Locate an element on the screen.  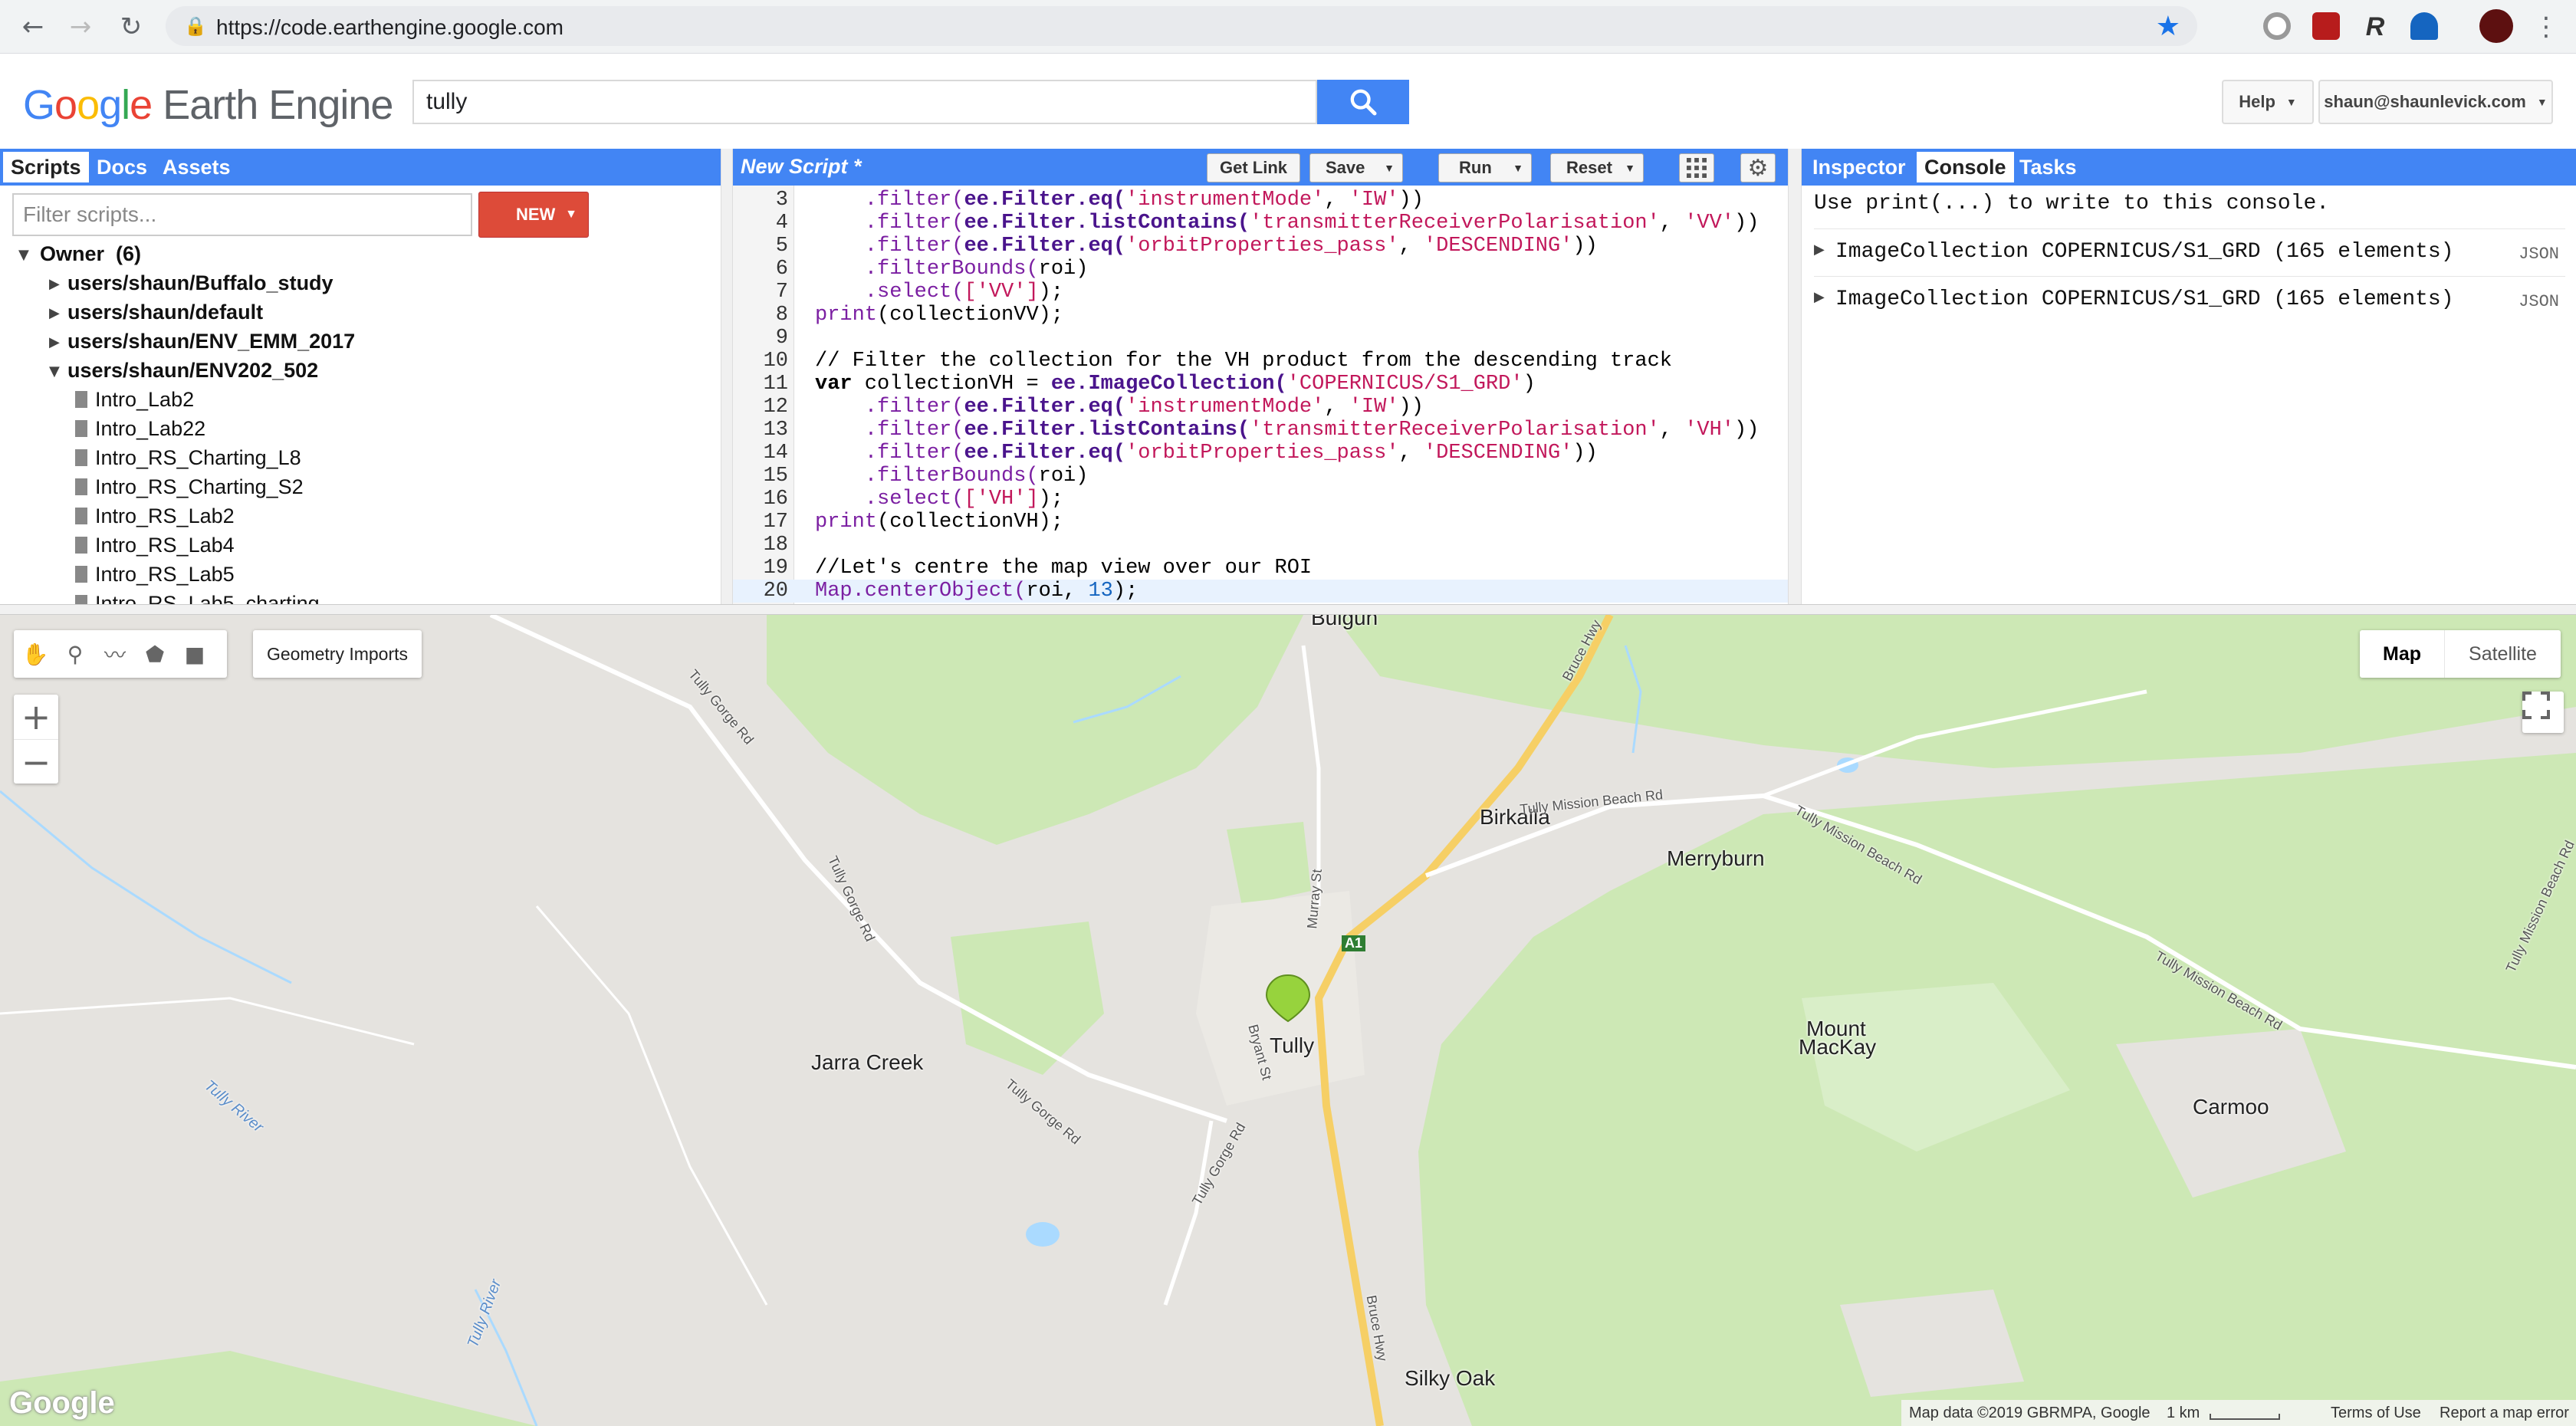
tree-file: Intro_RS_Lab4 is located at coordinates (165, 545).